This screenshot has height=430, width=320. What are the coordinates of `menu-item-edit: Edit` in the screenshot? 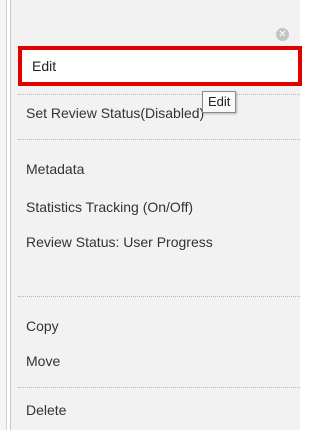 It's located at (160, 66).